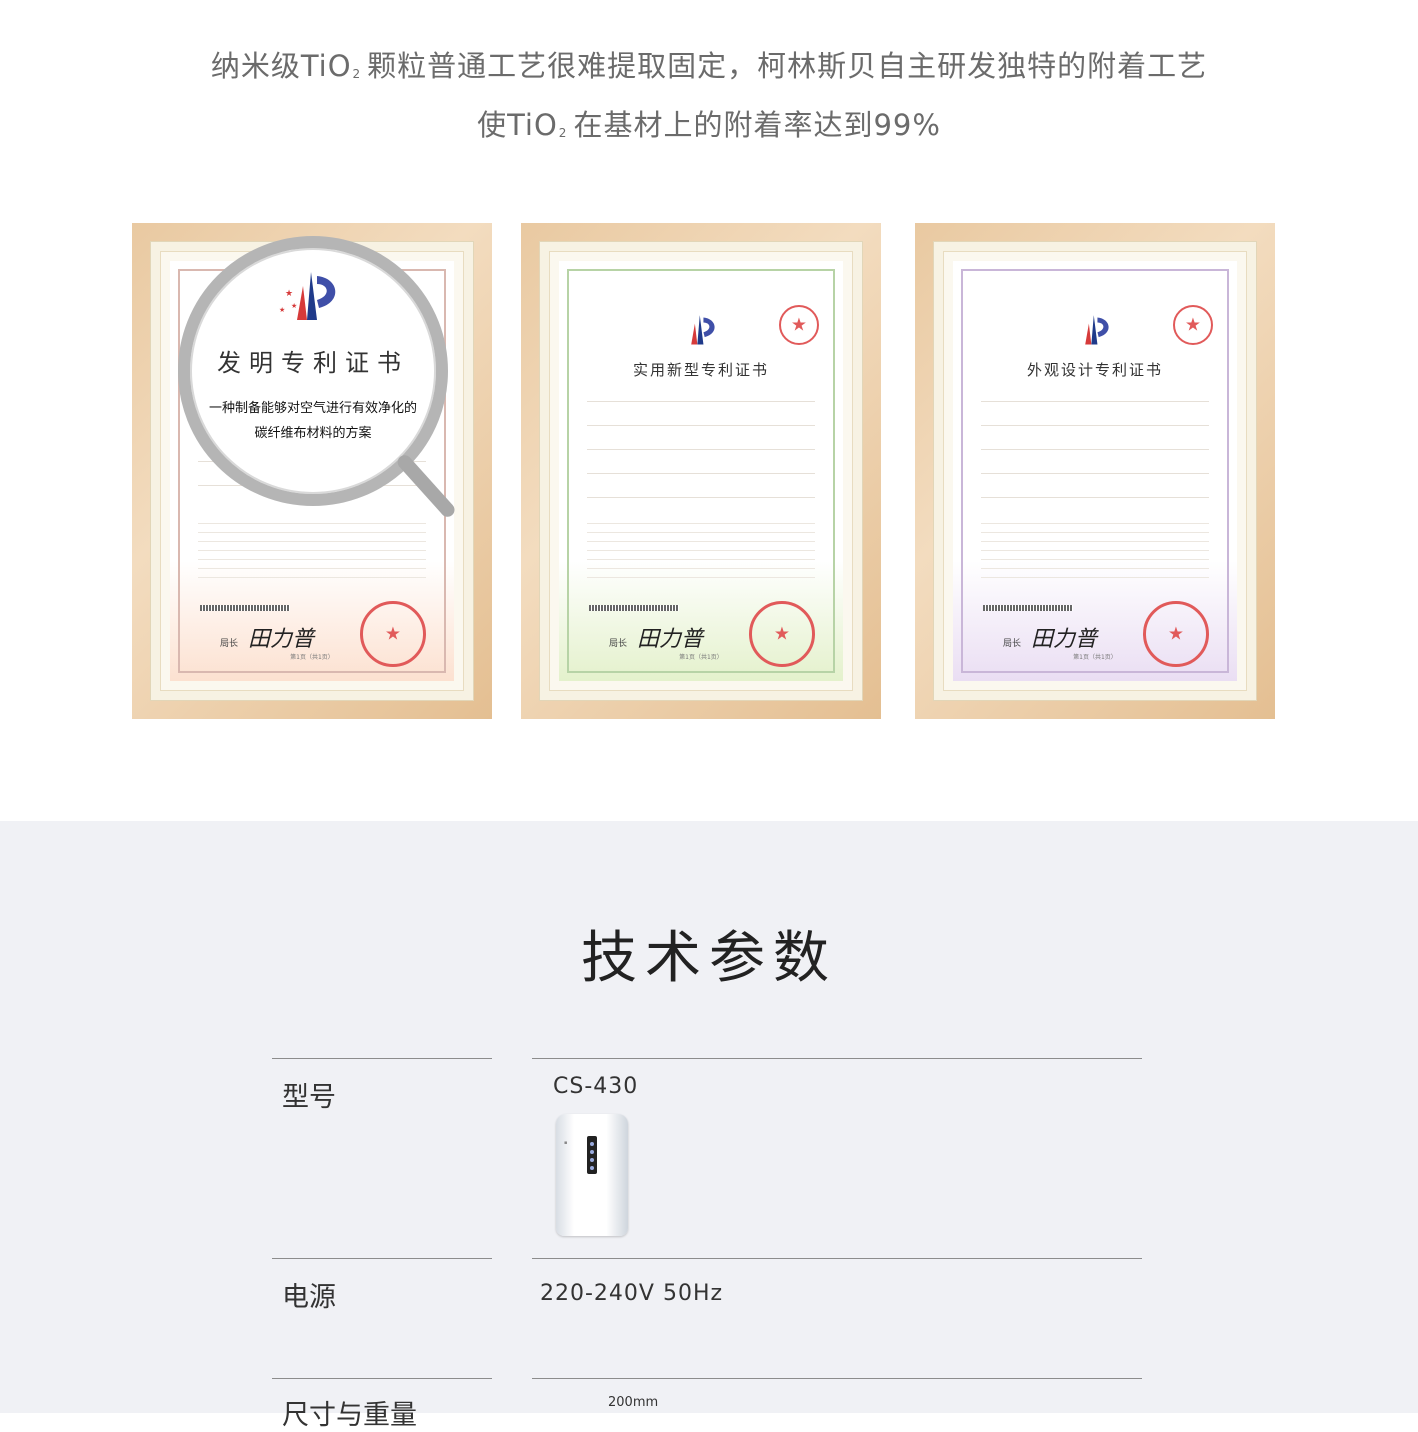 The width and height of the screenshot is (1418, 1432). I want to click on spec-value-width: 200mm, so click(633, 1402).